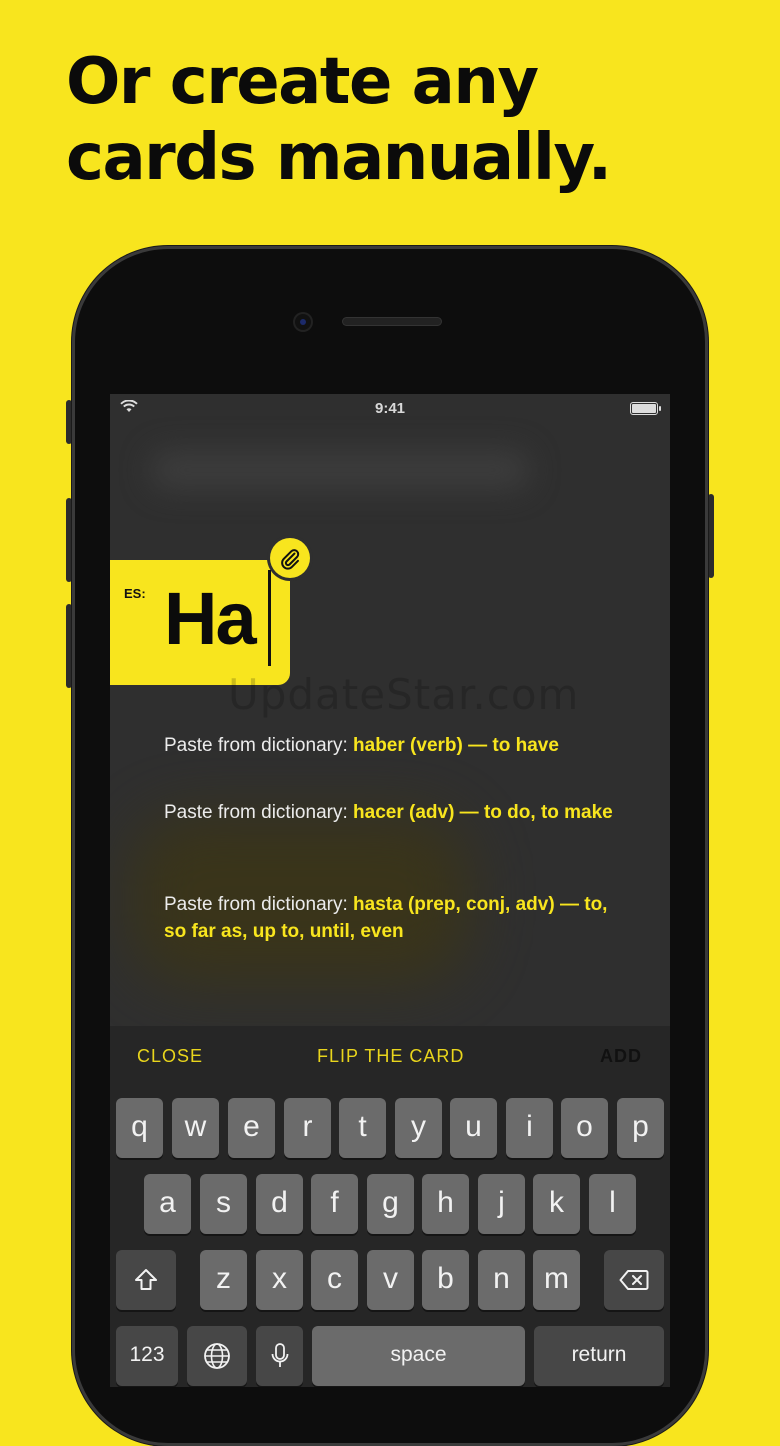 The width and height of the screenshot is (780, 1446). What do you see at coordinates (584, 1128) in the screenshot?
I see `key-o: o` at bounding box center [584, 1128].